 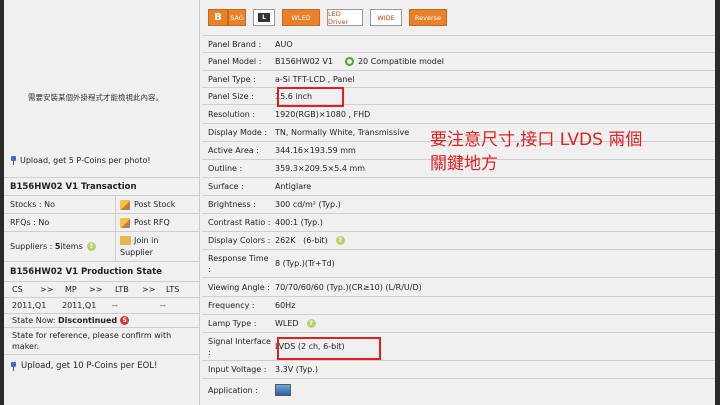 I want to click on spec-value: 1920(RGB)×1080 , FHD, so click(x=323, y=114).